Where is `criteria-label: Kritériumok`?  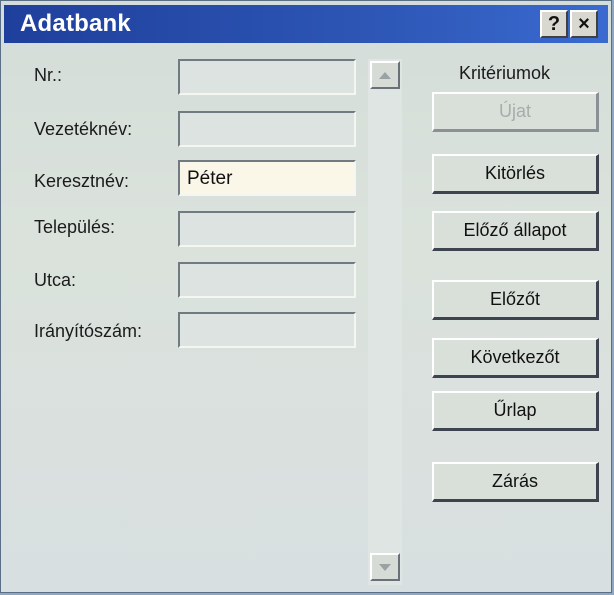 criteria-label: Kritériumok is located at coordinates (505, 73).